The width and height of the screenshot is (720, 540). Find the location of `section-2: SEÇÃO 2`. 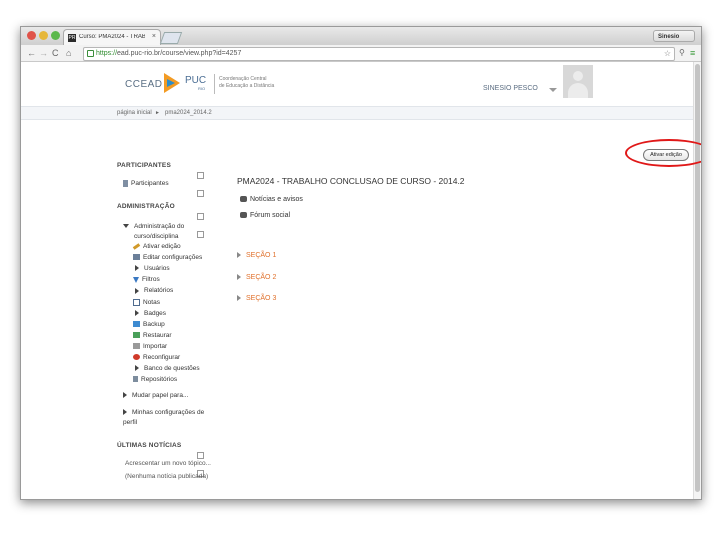

section-2: SEÇÃO 2 is located at coordinates (256, 277).